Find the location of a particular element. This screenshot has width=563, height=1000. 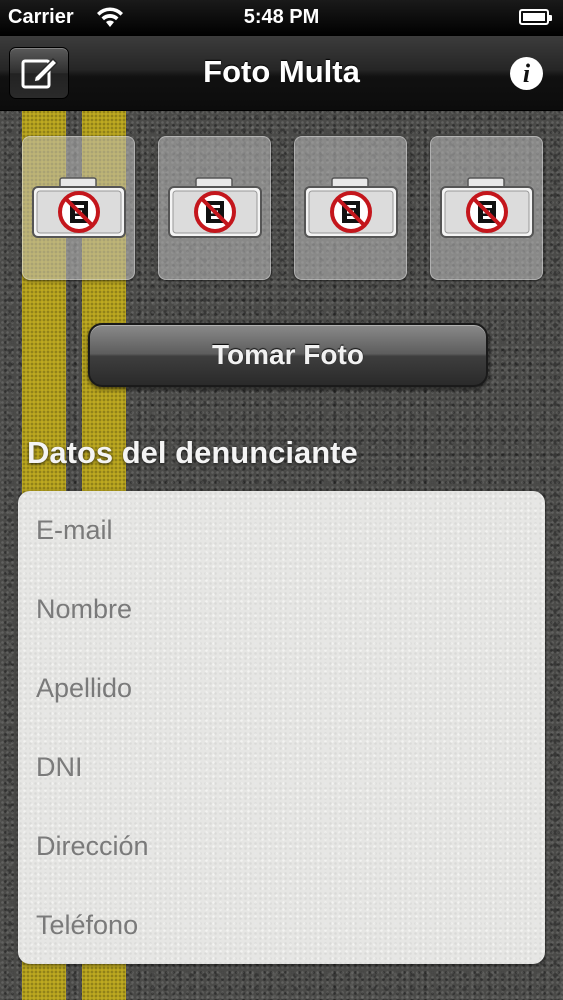

navigation-bar: Foto Multa i is located at coordinates (281, 73).